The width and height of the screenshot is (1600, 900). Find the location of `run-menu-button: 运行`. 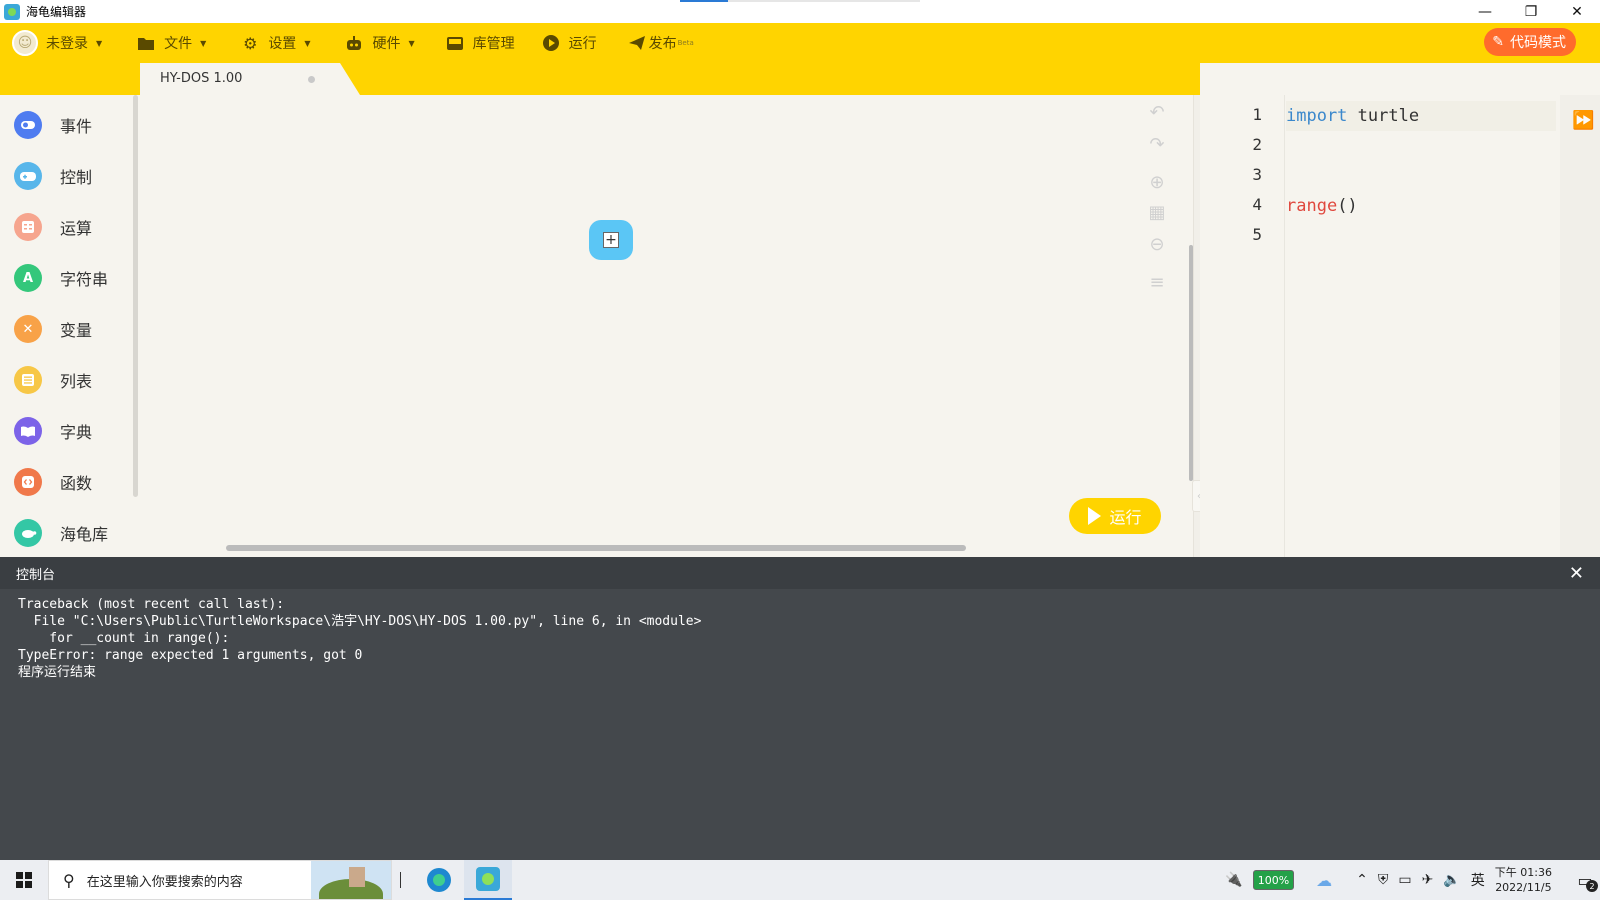

run-menu-button: 运行 is located at coordinates (569, 43).